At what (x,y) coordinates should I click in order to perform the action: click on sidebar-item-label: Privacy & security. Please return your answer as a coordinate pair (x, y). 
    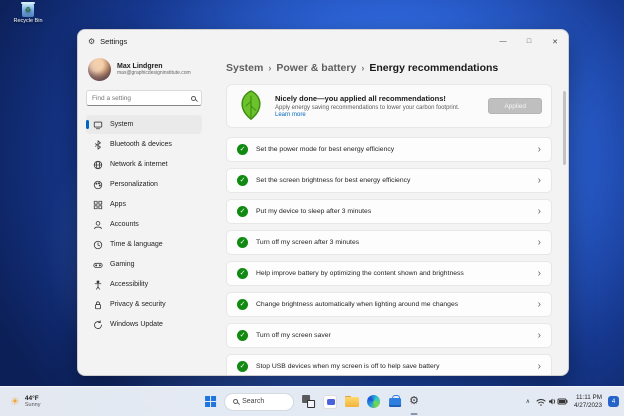
    Looking at the image, I should click on (138, 304).